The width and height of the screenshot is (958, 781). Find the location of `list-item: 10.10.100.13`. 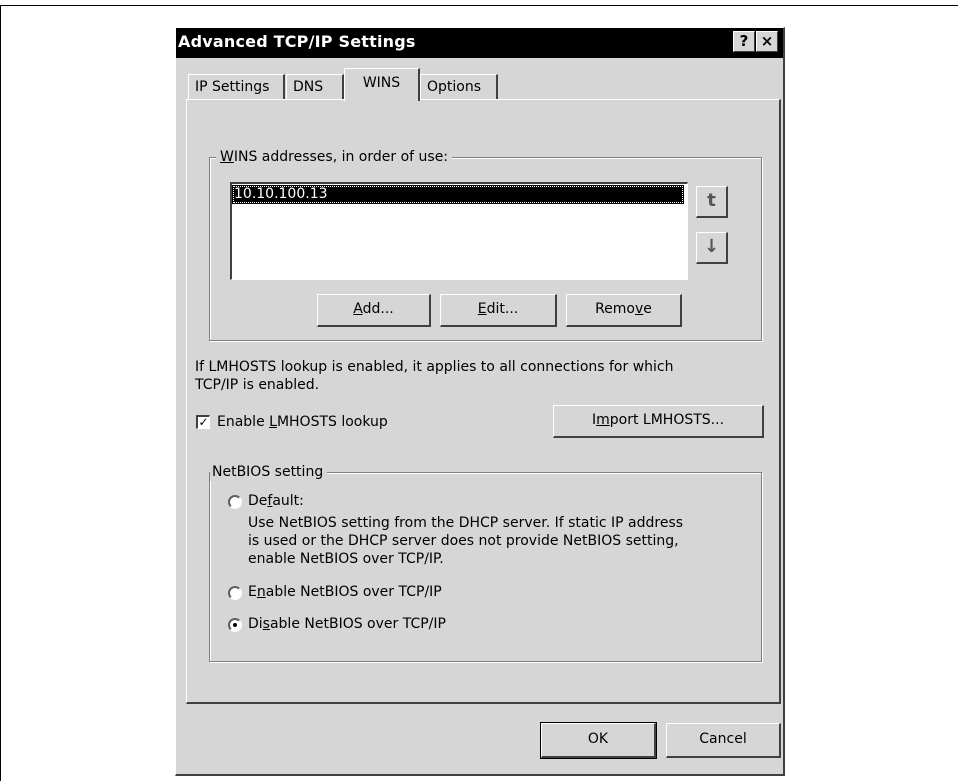

list-item: 10.10.100.13 is located at coordinates (458, 194).